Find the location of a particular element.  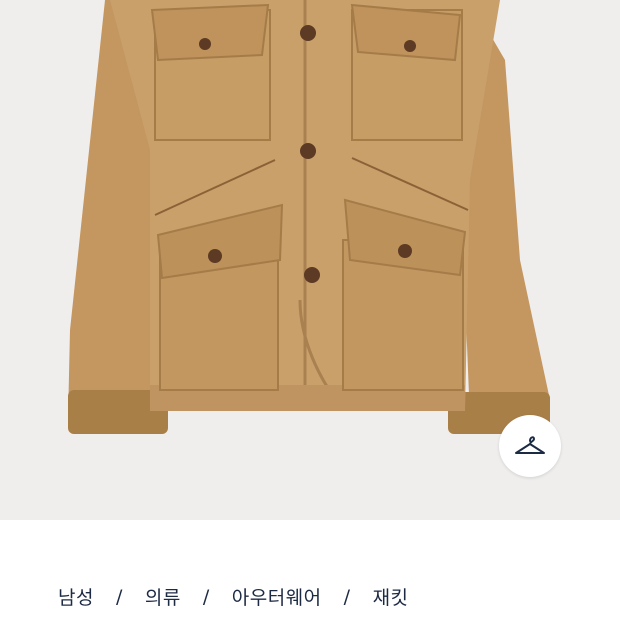

breadcrumb-item-clothing: 의류 is located at coordinates (163, 596).